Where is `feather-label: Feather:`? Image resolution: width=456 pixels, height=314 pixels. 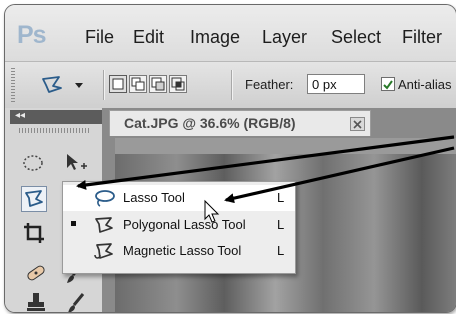 feather-label: Feather: is located at coordinates (269, 84).